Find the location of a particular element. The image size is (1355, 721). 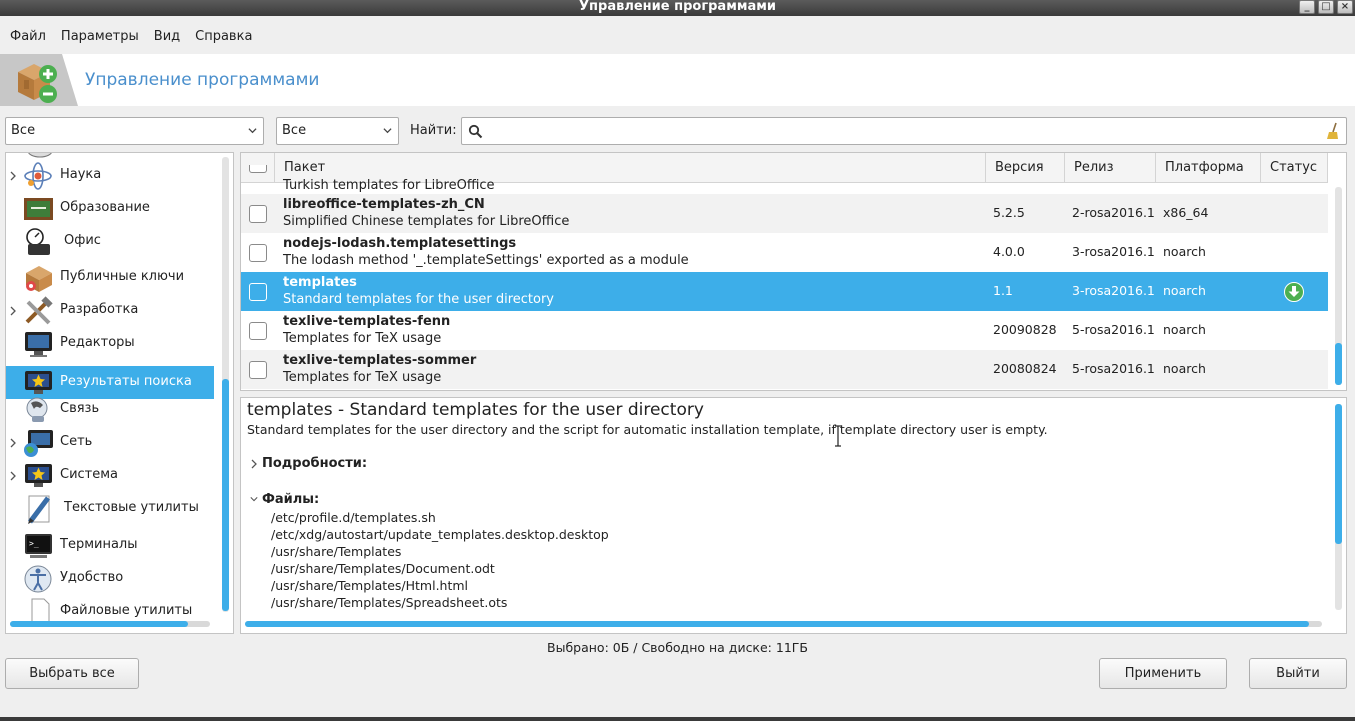

science-icon is located at coordinates (38, 176).